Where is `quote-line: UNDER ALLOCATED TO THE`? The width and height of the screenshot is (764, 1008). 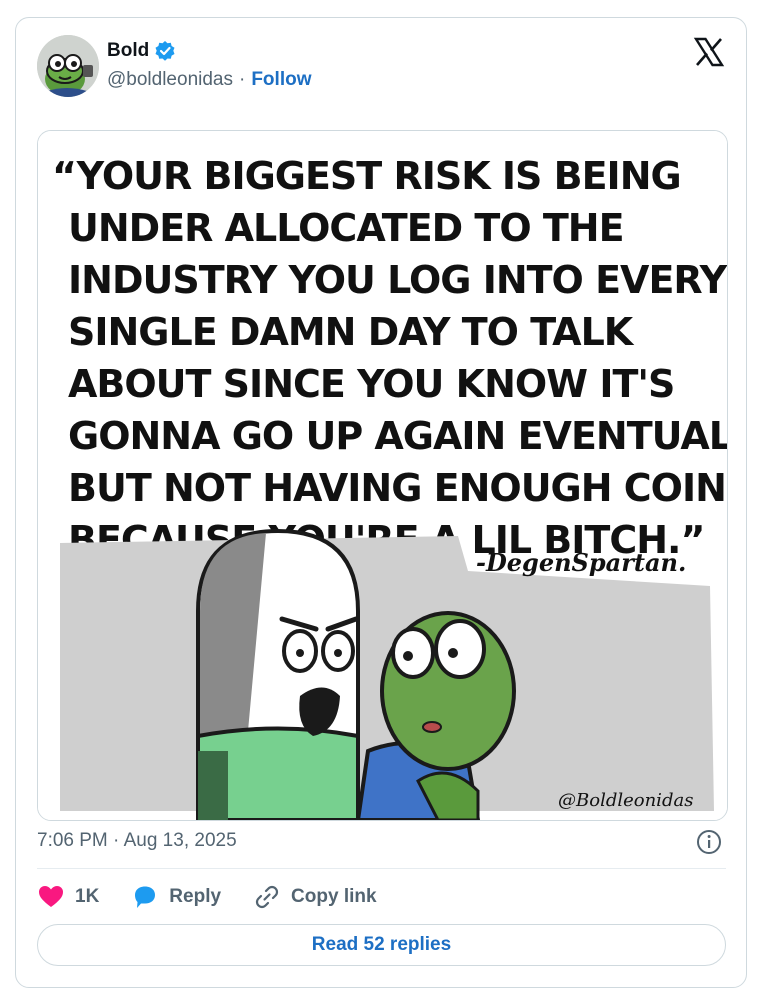
quote-line: UNDER ALLOCATED TO THE is located at coordinates (346, 228).